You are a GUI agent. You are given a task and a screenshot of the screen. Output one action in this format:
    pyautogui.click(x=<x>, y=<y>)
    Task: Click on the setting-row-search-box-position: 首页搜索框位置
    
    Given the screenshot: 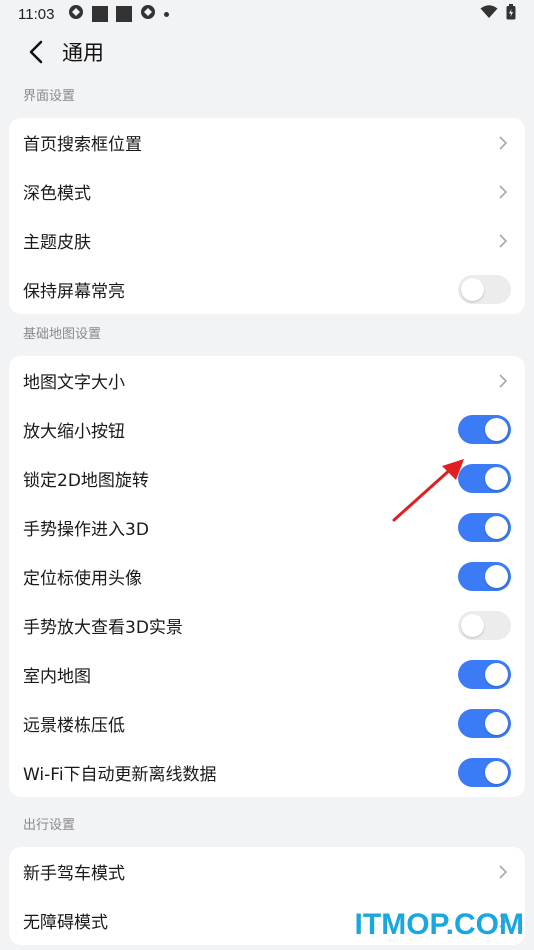 What is the action you would take?
    pyautogui.click(x=267, y=142)
    